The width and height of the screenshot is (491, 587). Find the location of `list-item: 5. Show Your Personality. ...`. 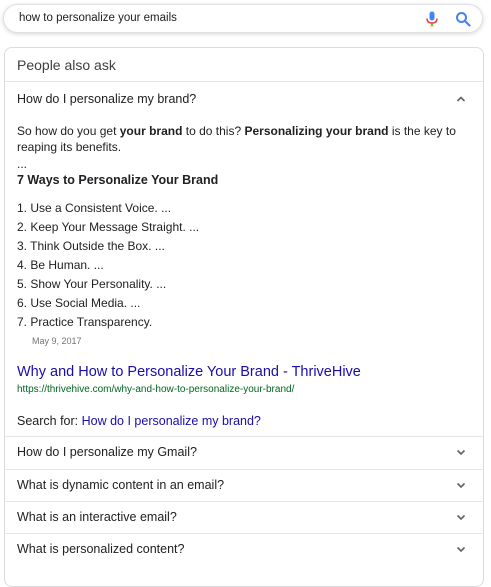

list-item: 5. Show Your Personality. ... is located at coordinates (92, 284).